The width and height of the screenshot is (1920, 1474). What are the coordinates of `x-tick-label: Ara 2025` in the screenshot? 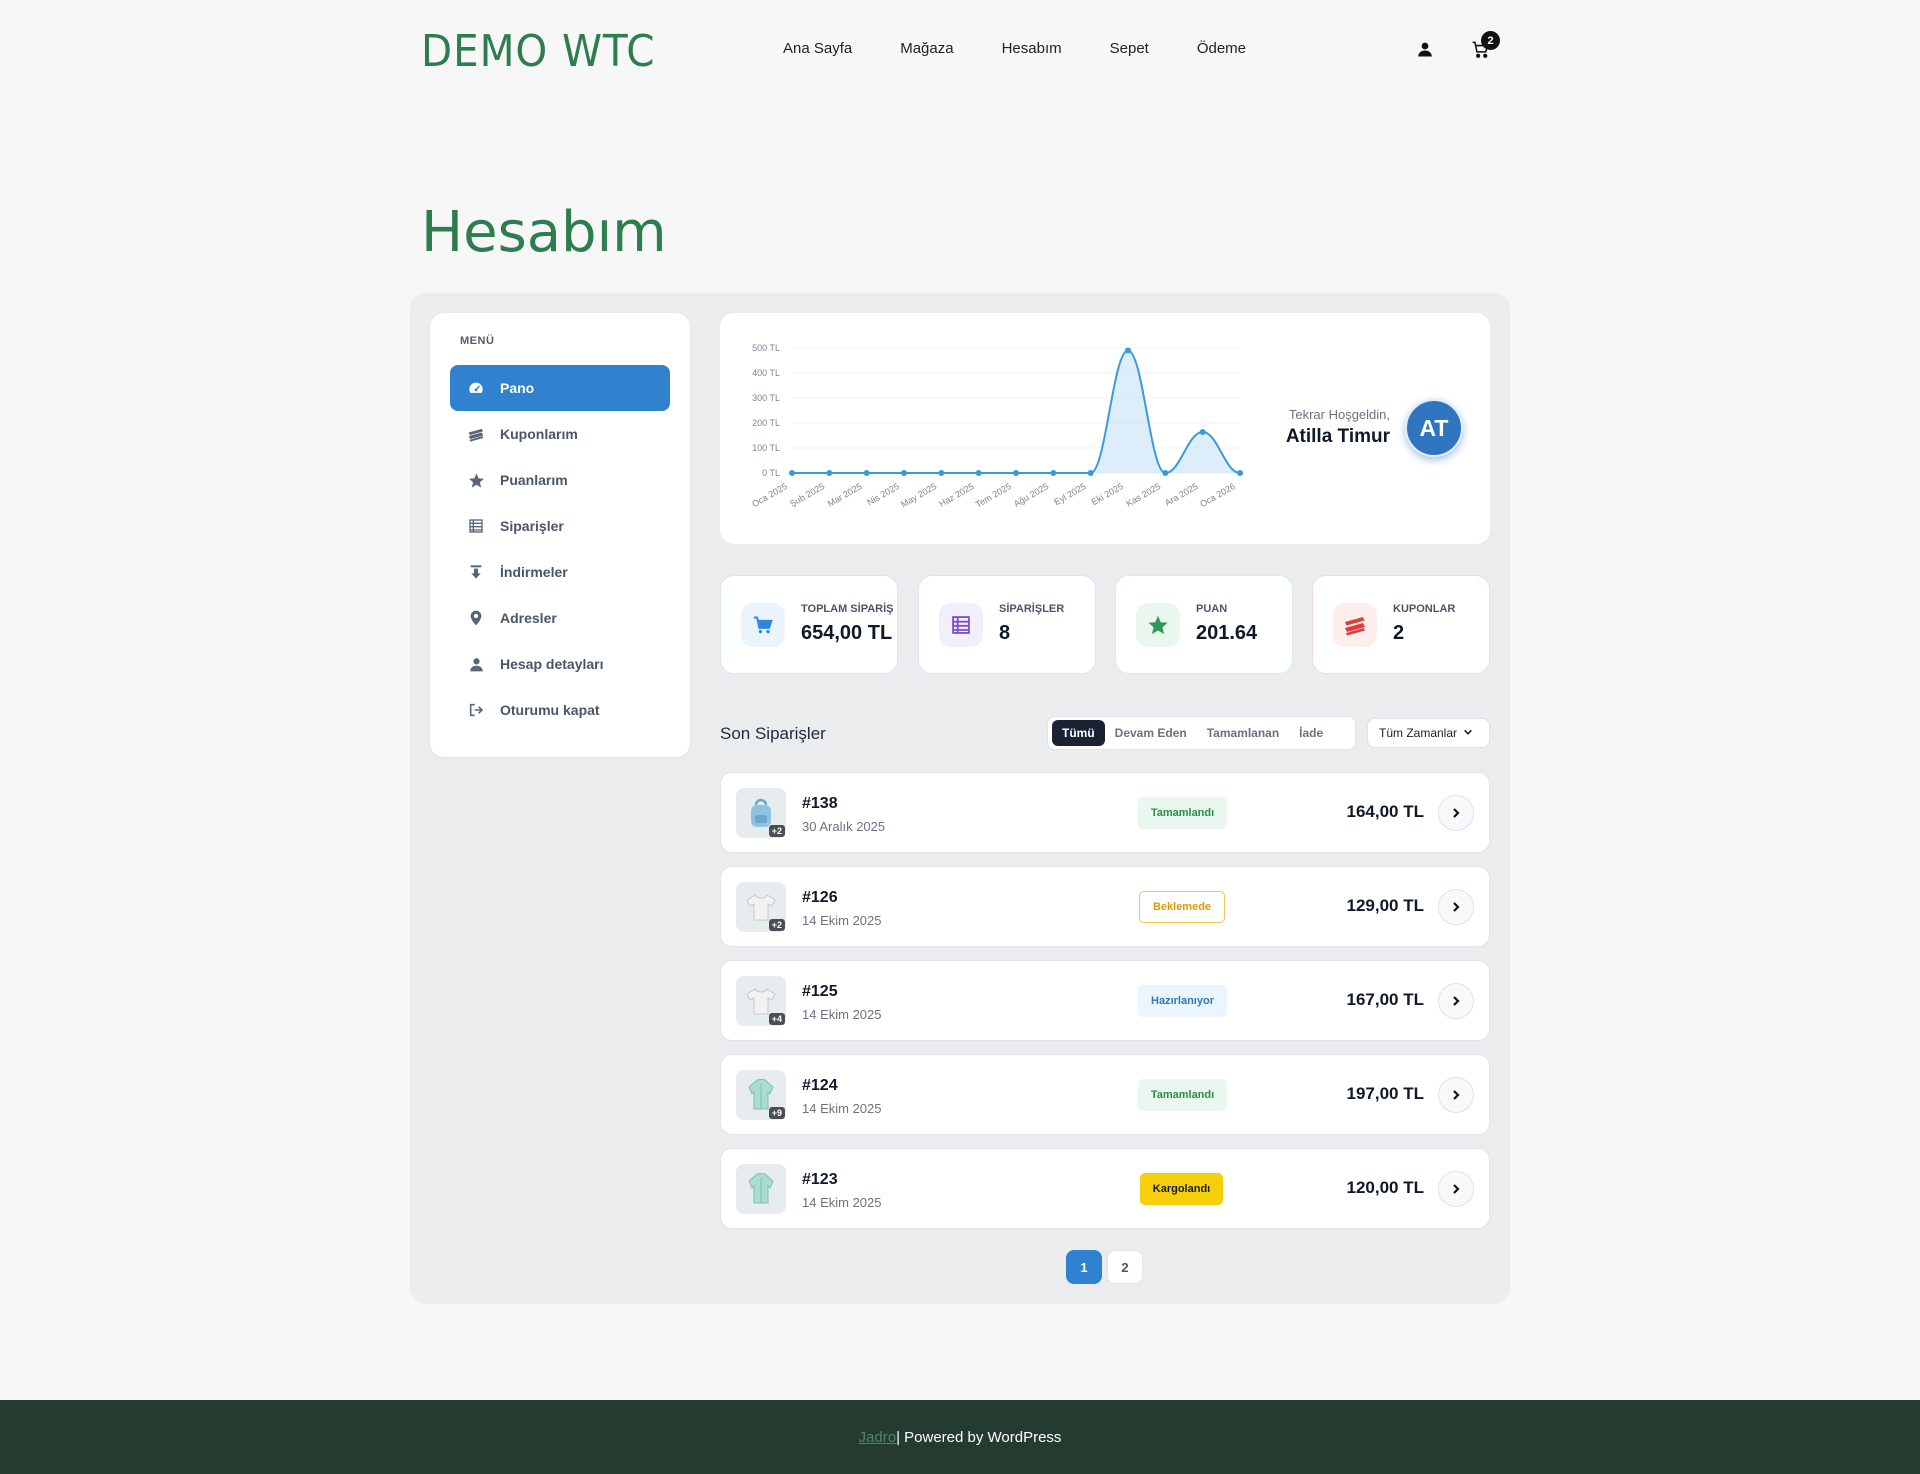 It's located at (1181, 494).